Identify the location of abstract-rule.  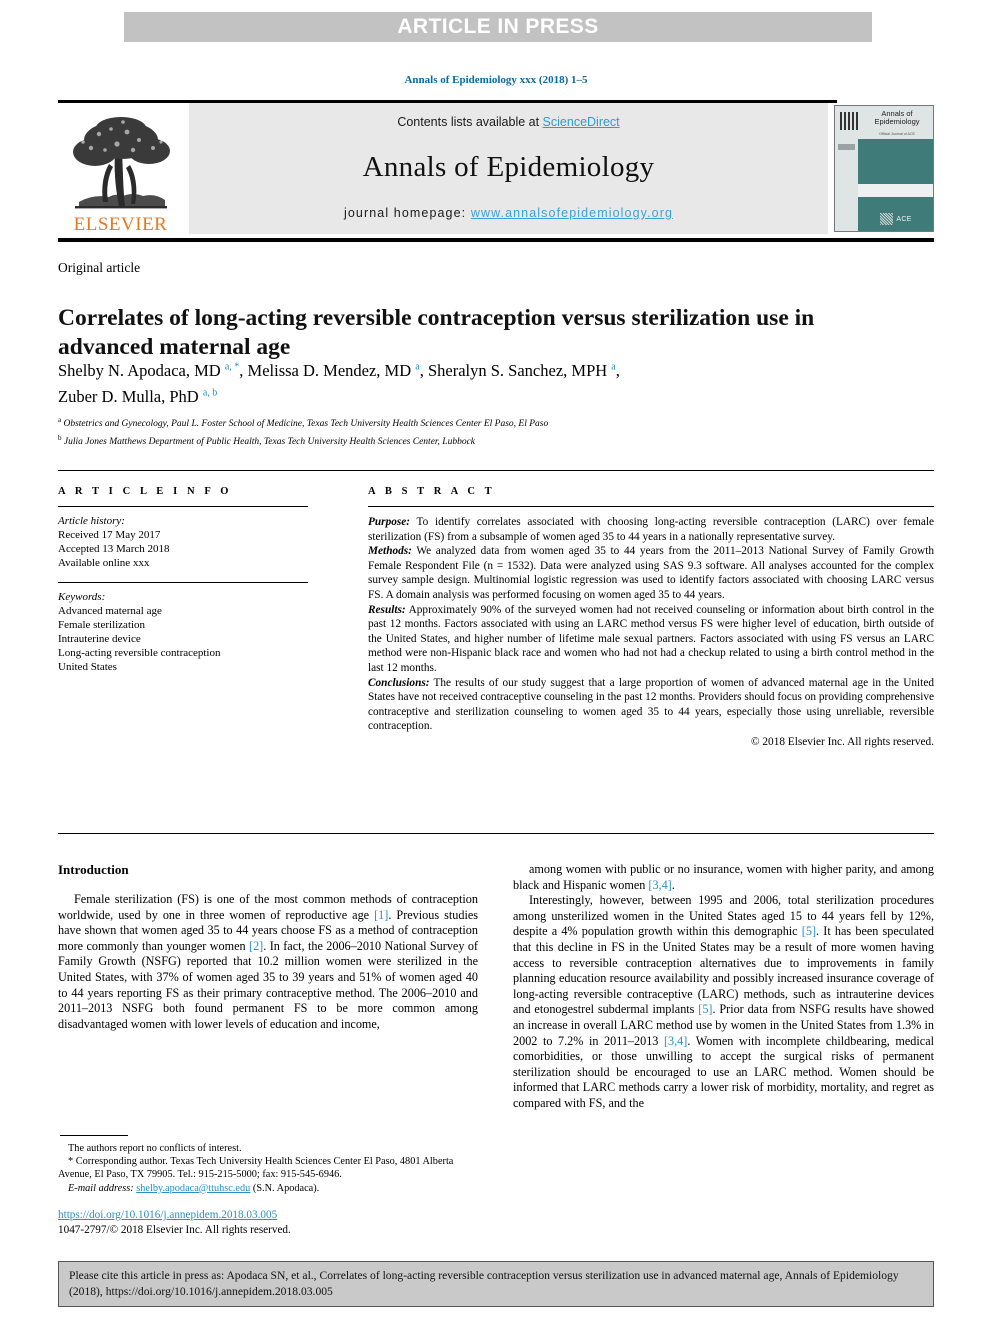
(651, 506).